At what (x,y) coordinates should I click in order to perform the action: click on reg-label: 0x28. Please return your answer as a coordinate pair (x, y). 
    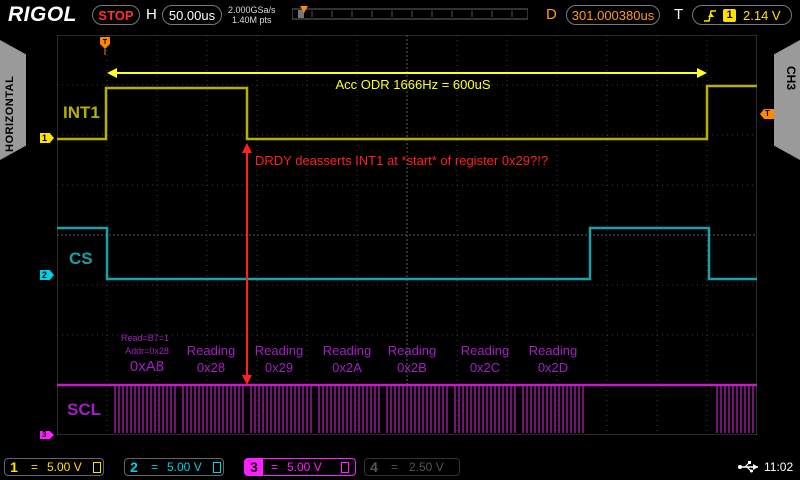
    Looking at the image, I should click on (211, 367).